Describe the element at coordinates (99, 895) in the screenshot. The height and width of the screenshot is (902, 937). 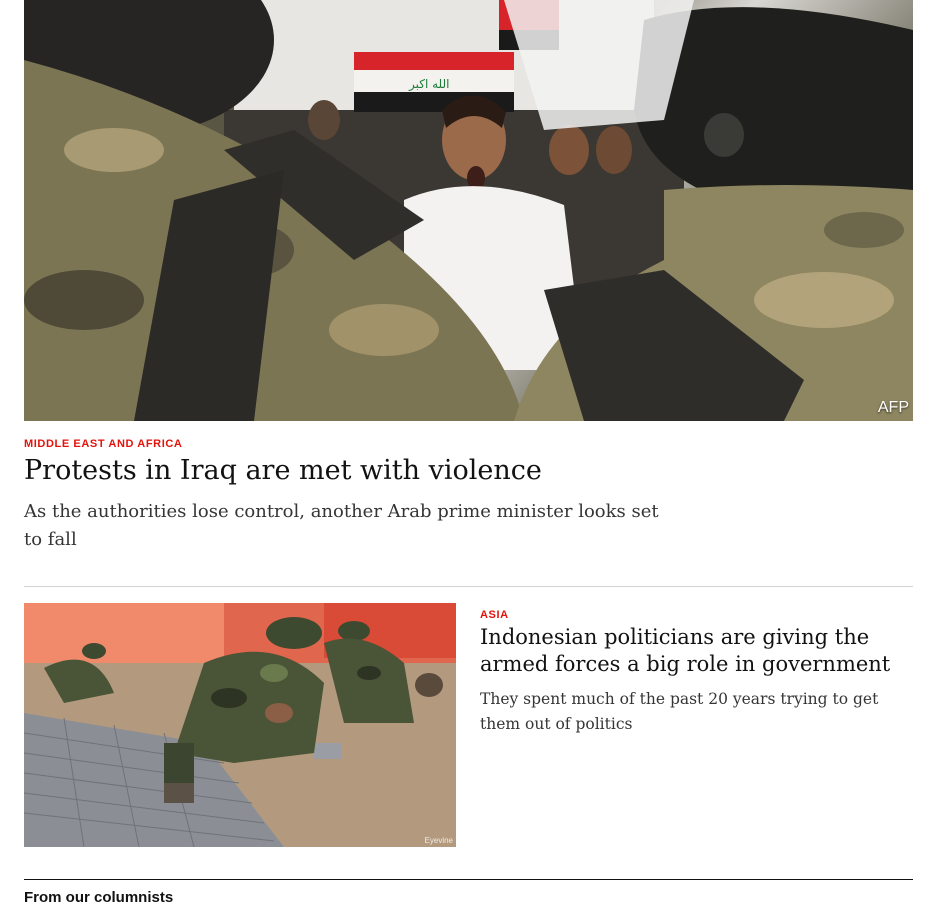
I see `columnists-heading: From our columnists` at that location.